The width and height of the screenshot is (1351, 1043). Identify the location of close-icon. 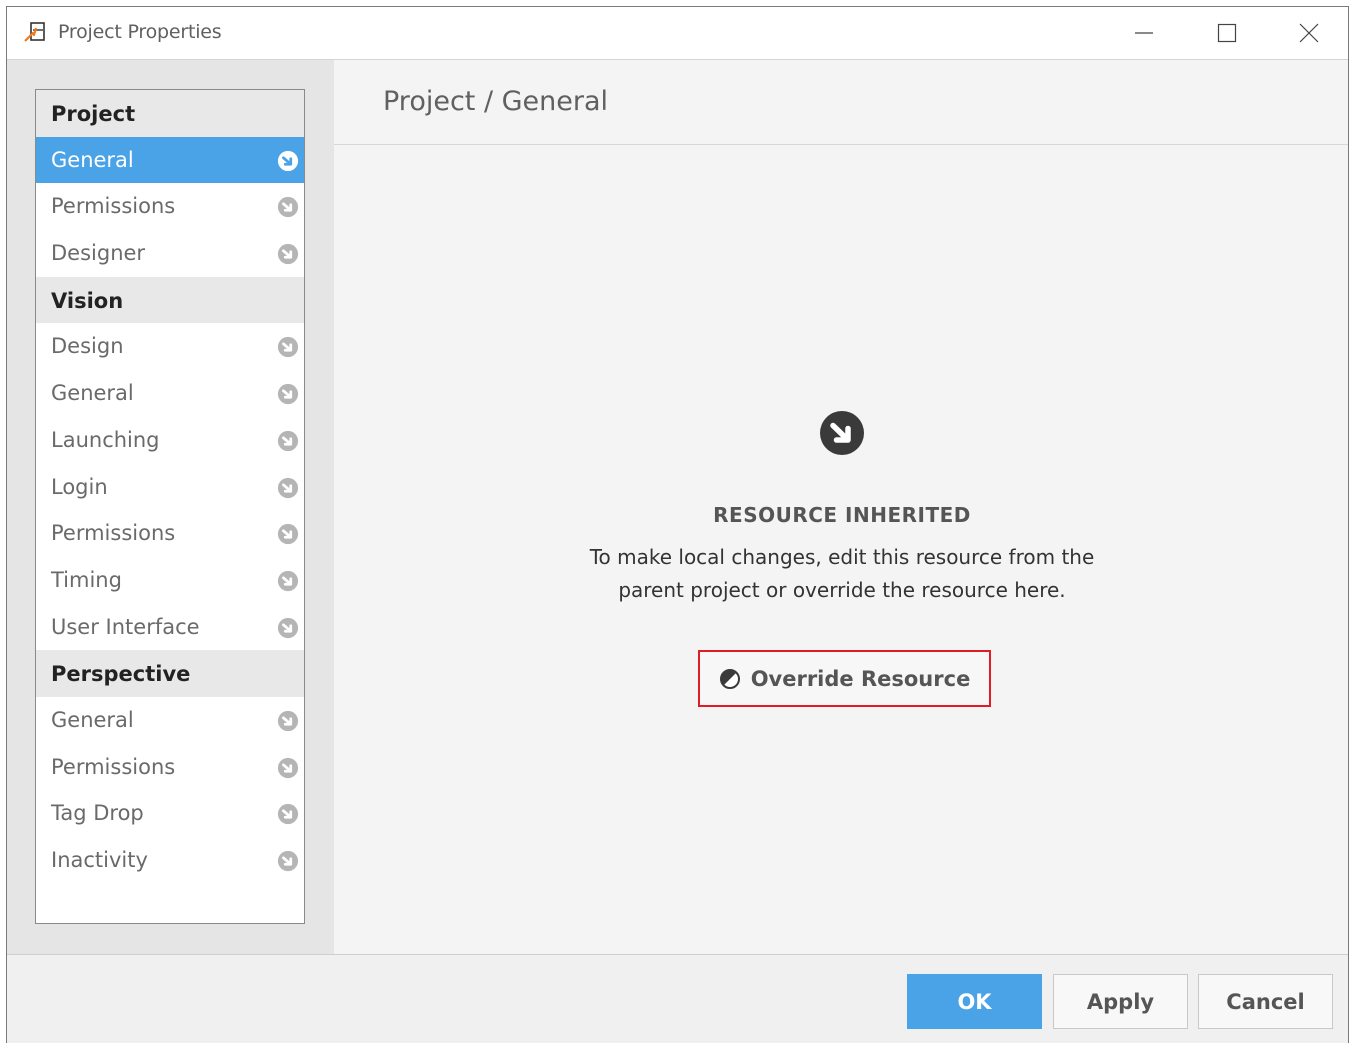
(1309, 33).